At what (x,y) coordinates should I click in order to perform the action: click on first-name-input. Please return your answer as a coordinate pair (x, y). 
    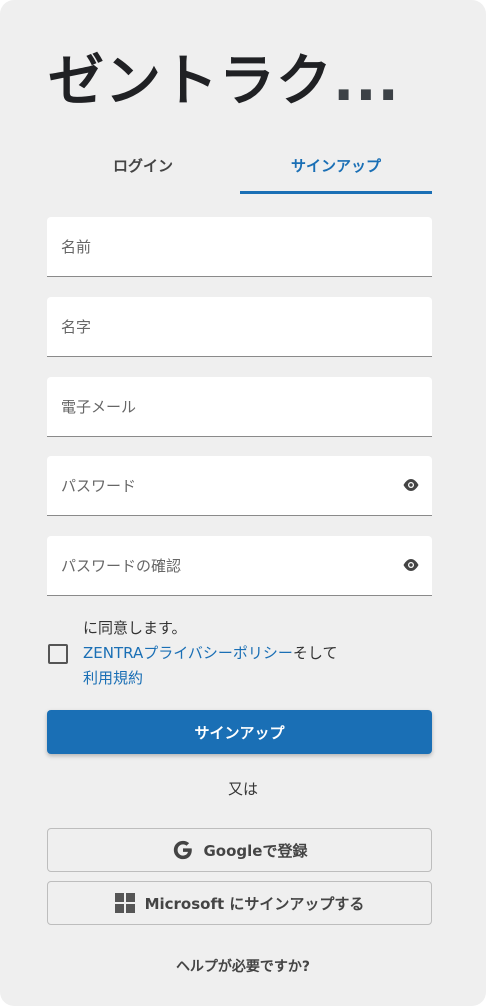
    Looking at the image, I should click on (239, 246).